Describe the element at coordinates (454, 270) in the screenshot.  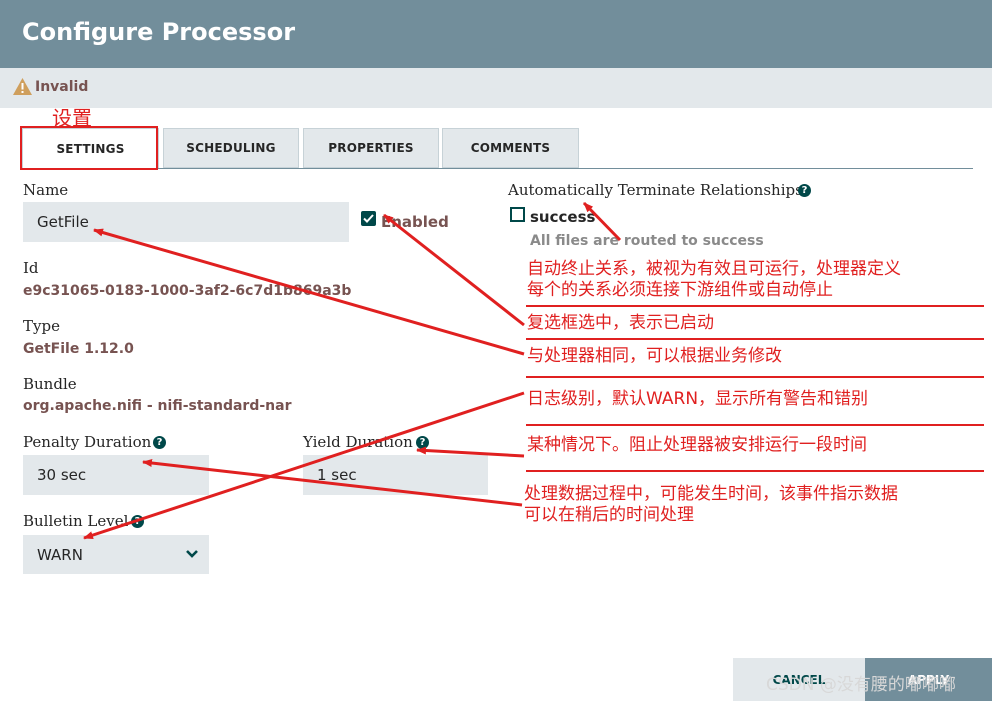
I see `arrow-enabled` at that location.